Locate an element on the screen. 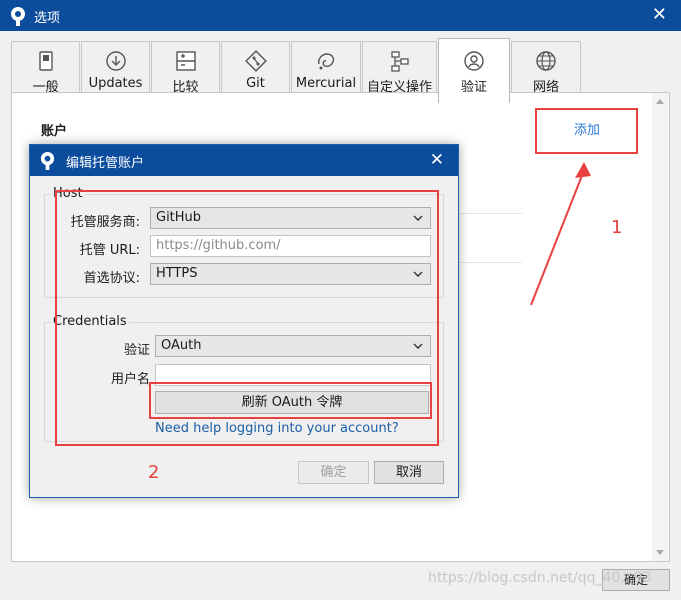  dialog-cancel-button: 取消 is located at coordinates (409, 472).